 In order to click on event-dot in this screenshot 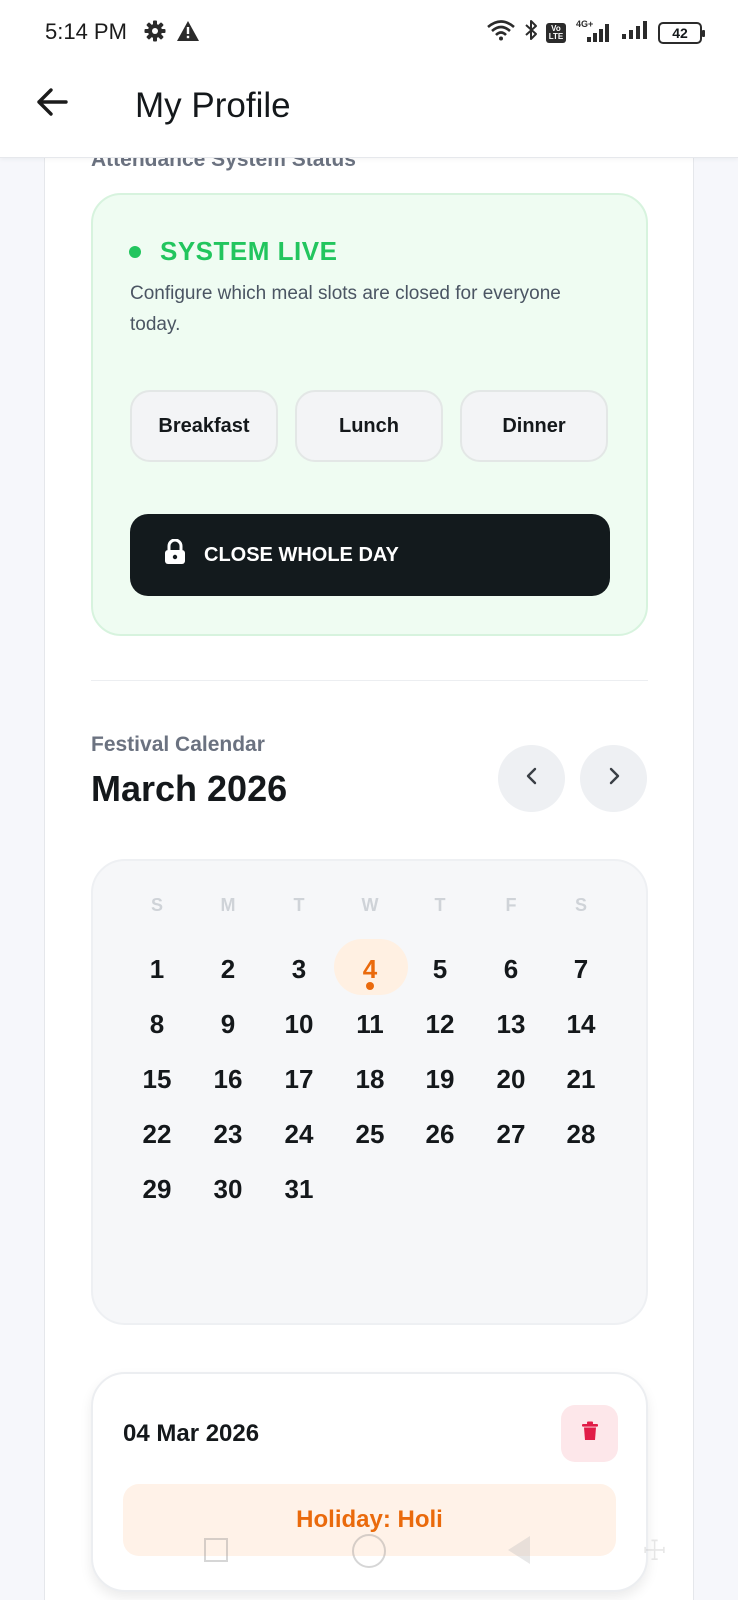, I will do `click(370, 986)`.